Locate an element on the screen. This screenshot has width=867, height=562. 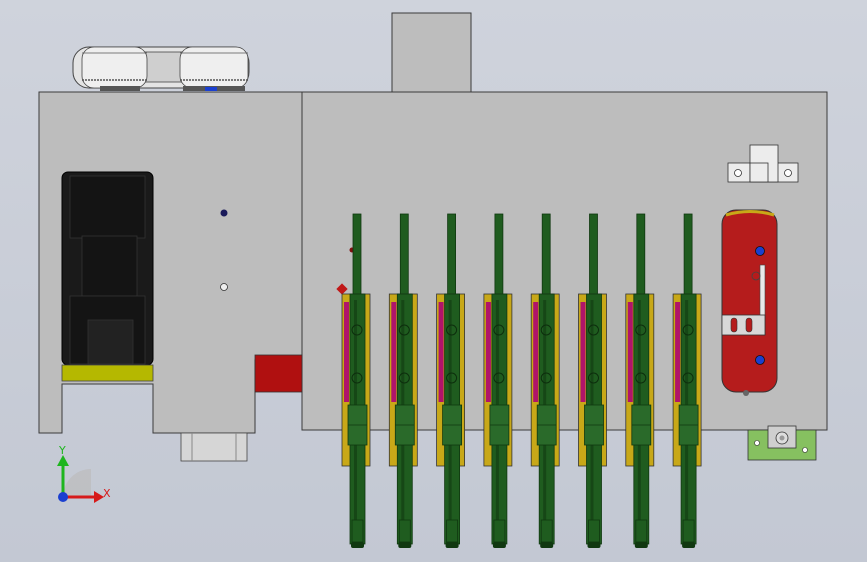
top-tower-block is located at coordinates (431, 53).